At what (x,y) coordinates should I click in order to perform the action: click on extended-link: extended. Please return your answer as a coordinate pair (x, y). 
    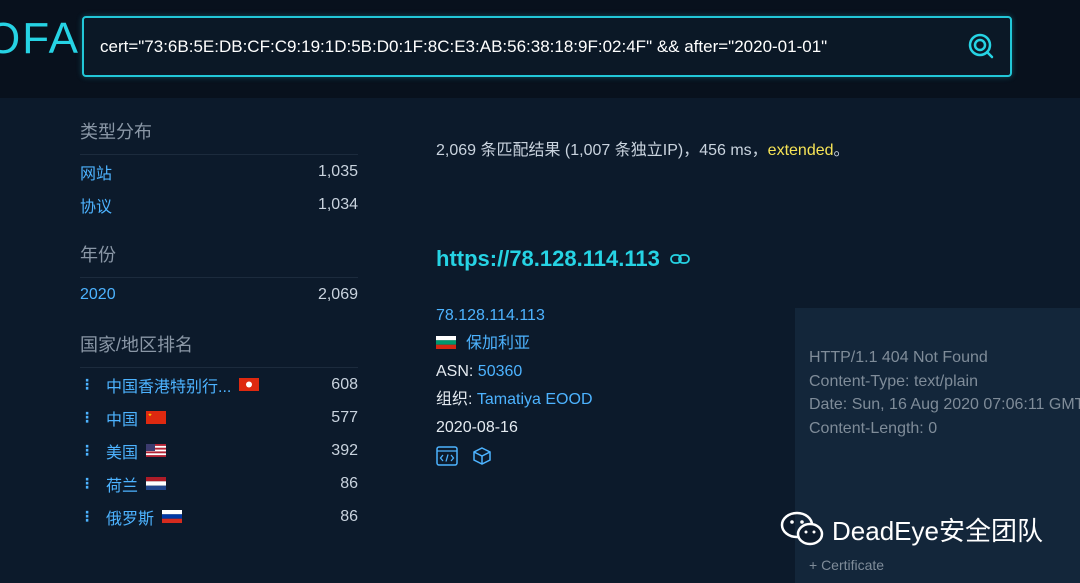
    Looking at the image, I should click on (801, 150).